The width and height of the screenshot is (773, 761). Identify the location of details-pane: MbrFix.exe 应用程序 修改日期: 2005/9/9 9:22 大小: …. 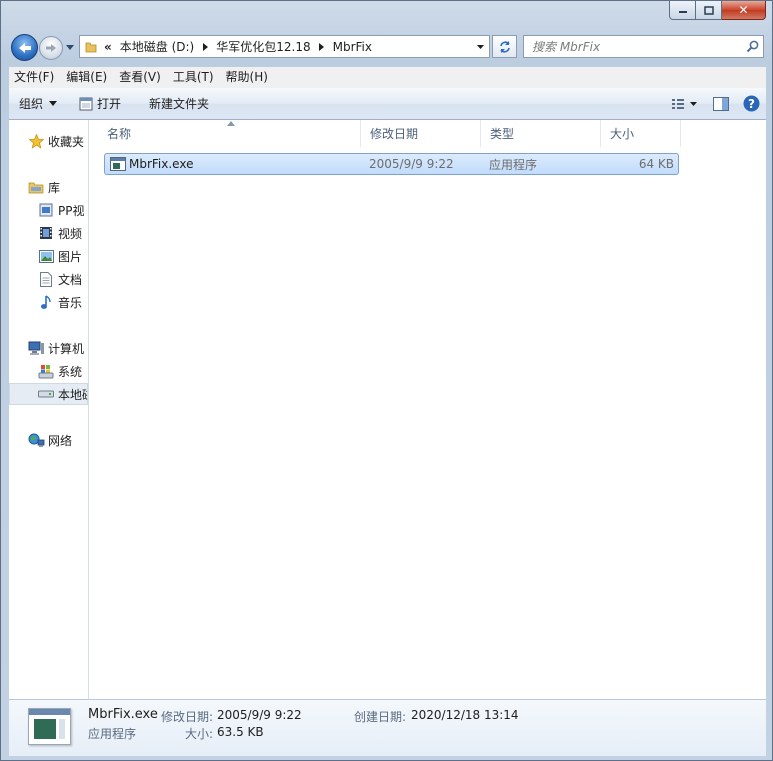
(387, 727).